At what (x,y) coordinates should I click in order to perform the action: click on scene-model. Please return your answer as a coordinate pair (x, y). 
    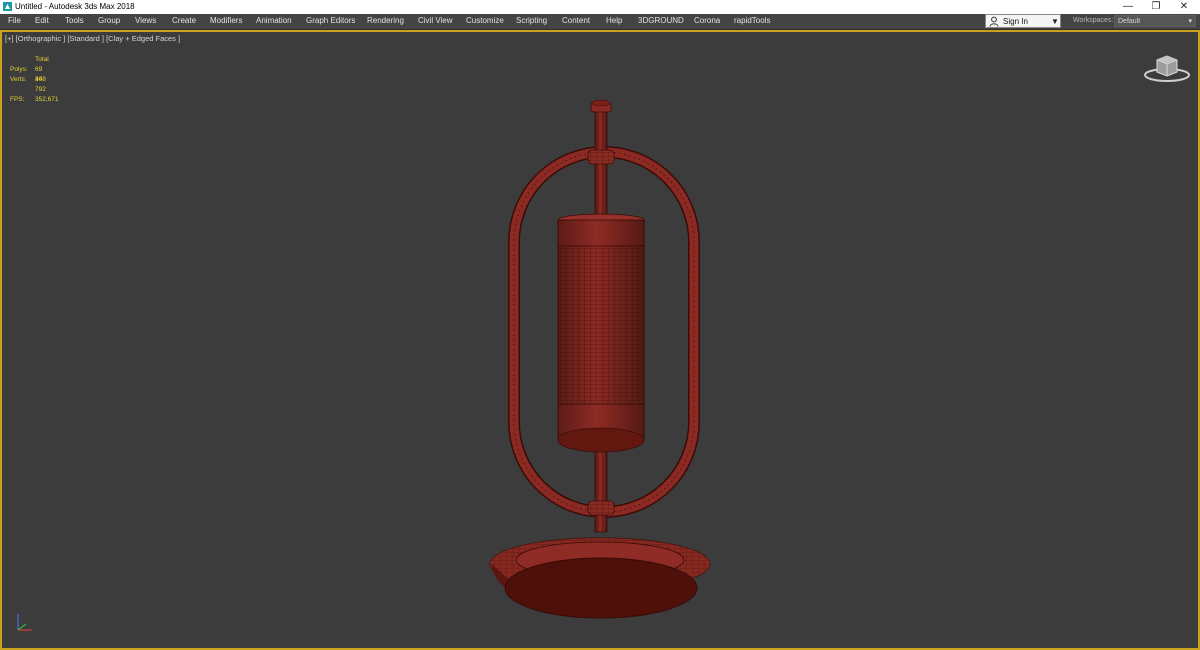
    Looking at the image, I should click on (600, 359).